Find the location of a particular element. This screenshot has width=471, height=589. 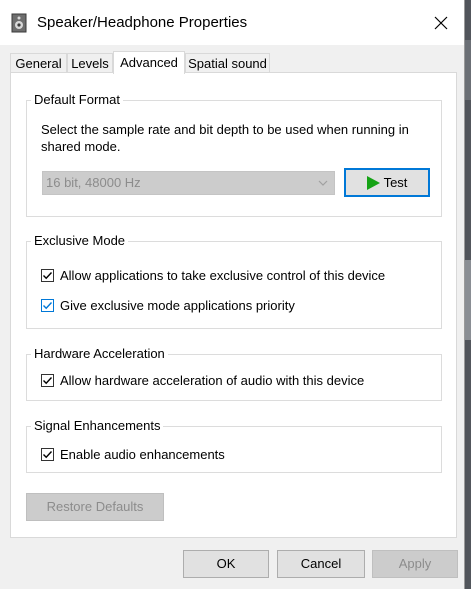

tab-general: General is located at coordinates (38, 62).